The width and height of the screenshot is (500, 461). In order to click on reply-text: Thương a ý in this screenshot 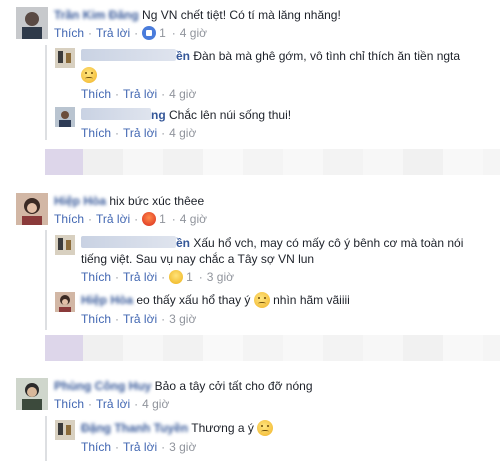, I will do `click(222, 428)`.